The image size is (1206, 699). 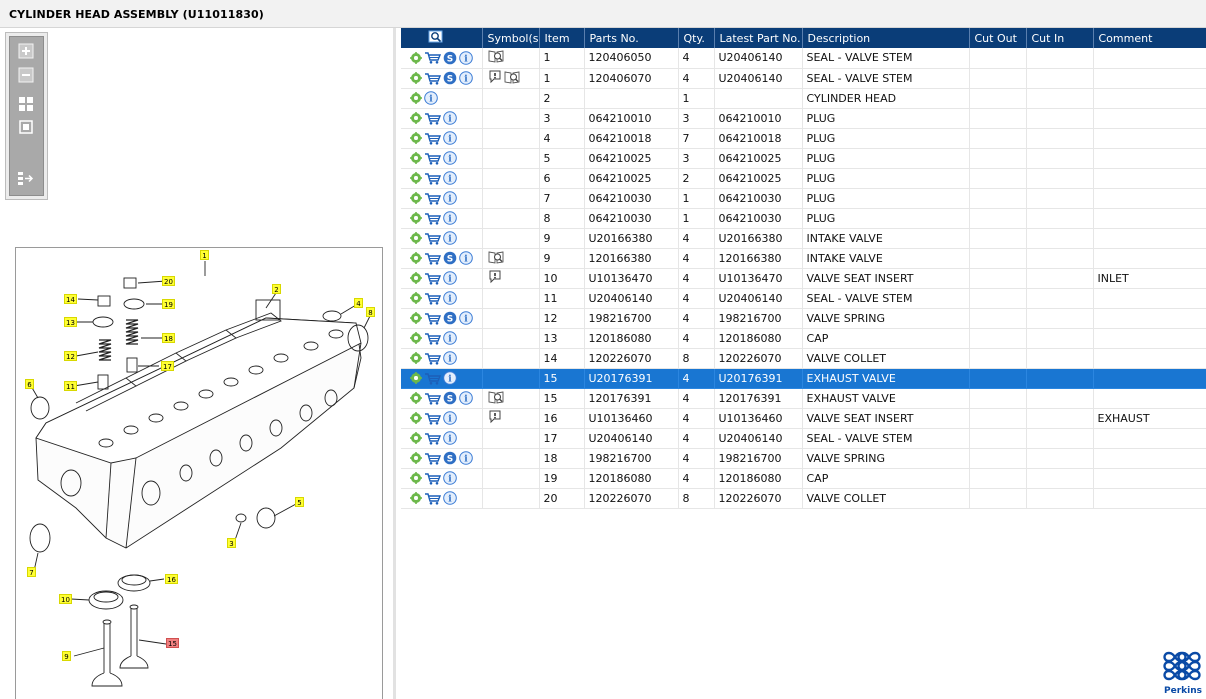 What do you see at coordinates (370, 312) in the screenshot?
I see `callout-8: 8` at bounding box center [370, 312].